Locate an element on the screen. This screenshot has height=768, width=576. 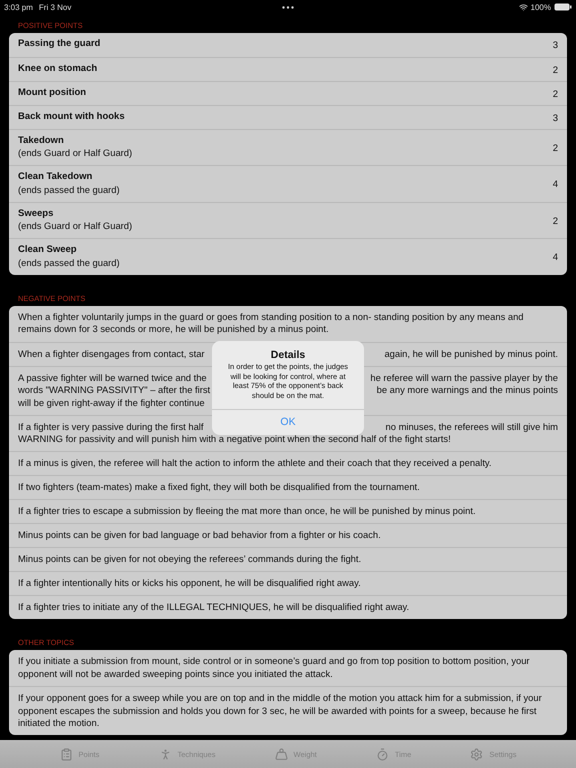
rule-text: WARNING for passivity and will punish him with a negative point when the second half of the fight starts! is located at coordinates (235, 439).